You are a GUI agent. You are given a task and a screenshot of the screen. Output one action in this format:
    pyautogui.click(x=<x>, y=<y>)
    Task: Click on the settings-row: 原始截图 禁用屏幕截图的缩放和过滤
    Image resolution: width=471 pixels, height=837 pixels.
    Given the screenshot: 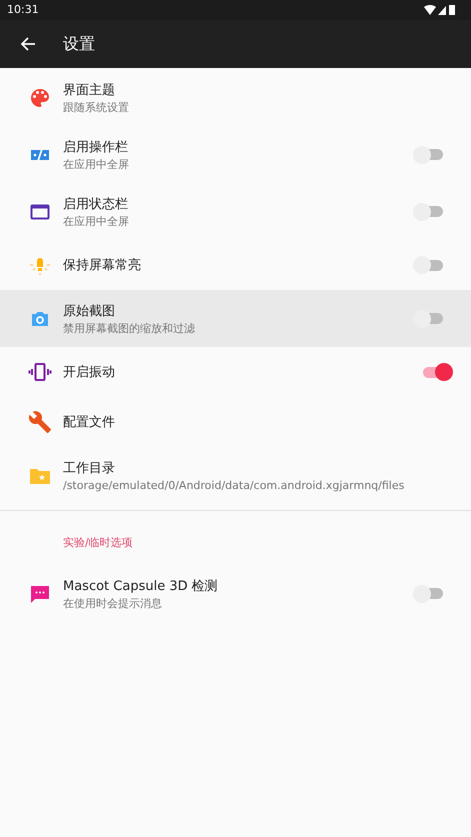 What is the action you would take?
    pyautogui.click(x=235, y=318)
    